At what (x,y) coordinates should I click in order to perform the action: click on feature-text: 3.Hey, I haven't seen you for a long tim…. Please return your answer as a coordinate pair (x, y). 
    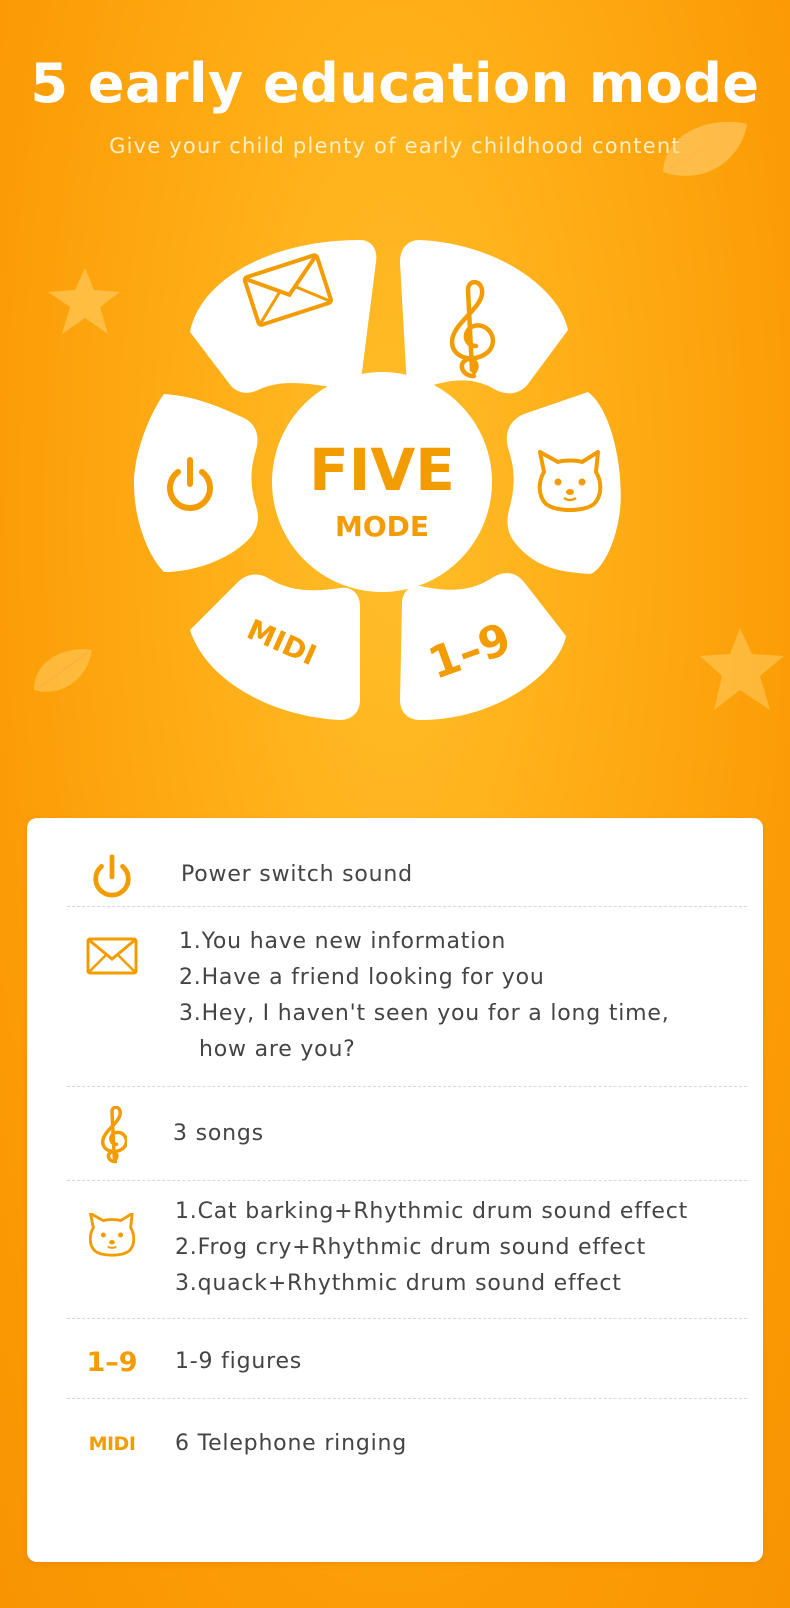
    Looking at the image, I should click on (424, 1013).